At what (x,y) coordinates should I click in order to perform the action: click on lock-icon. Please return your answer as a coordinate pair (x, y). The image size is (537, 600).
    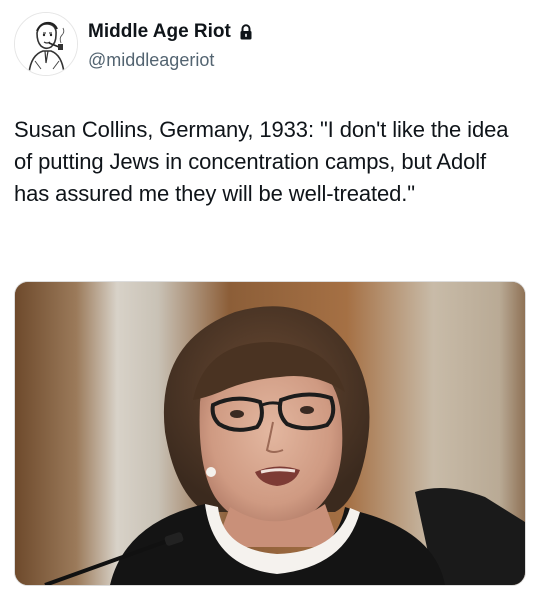
    Looking at the image, I should click on (246, 32).